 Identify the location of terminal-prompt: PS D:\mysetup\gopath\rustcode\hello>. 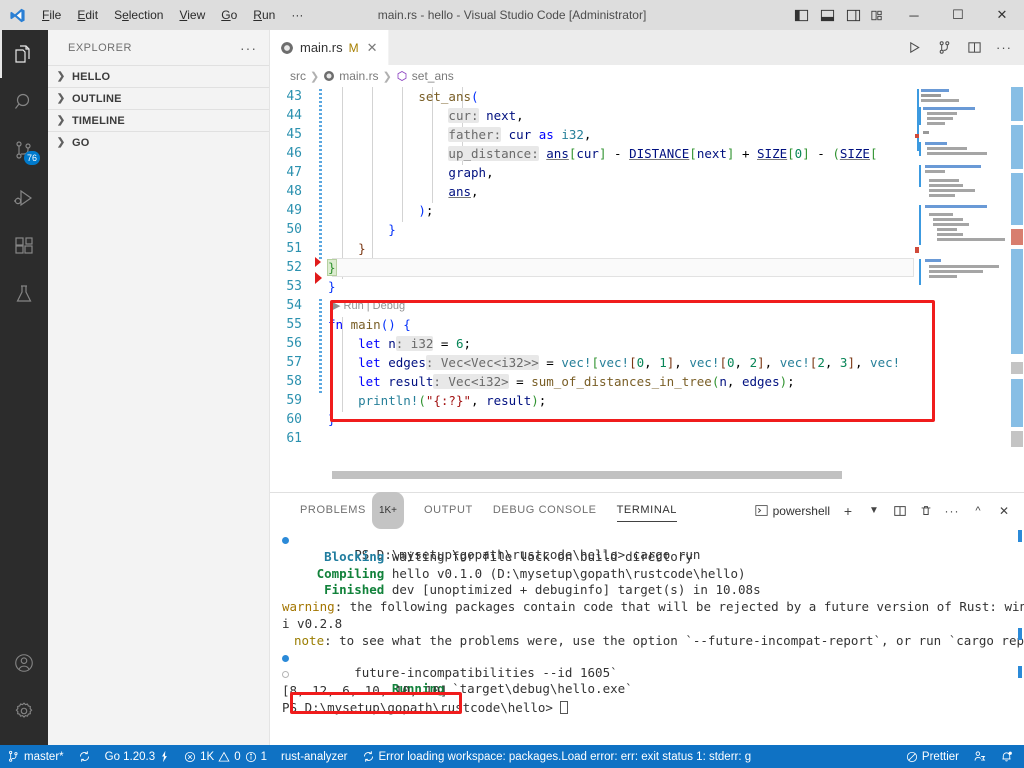
(649, 708).